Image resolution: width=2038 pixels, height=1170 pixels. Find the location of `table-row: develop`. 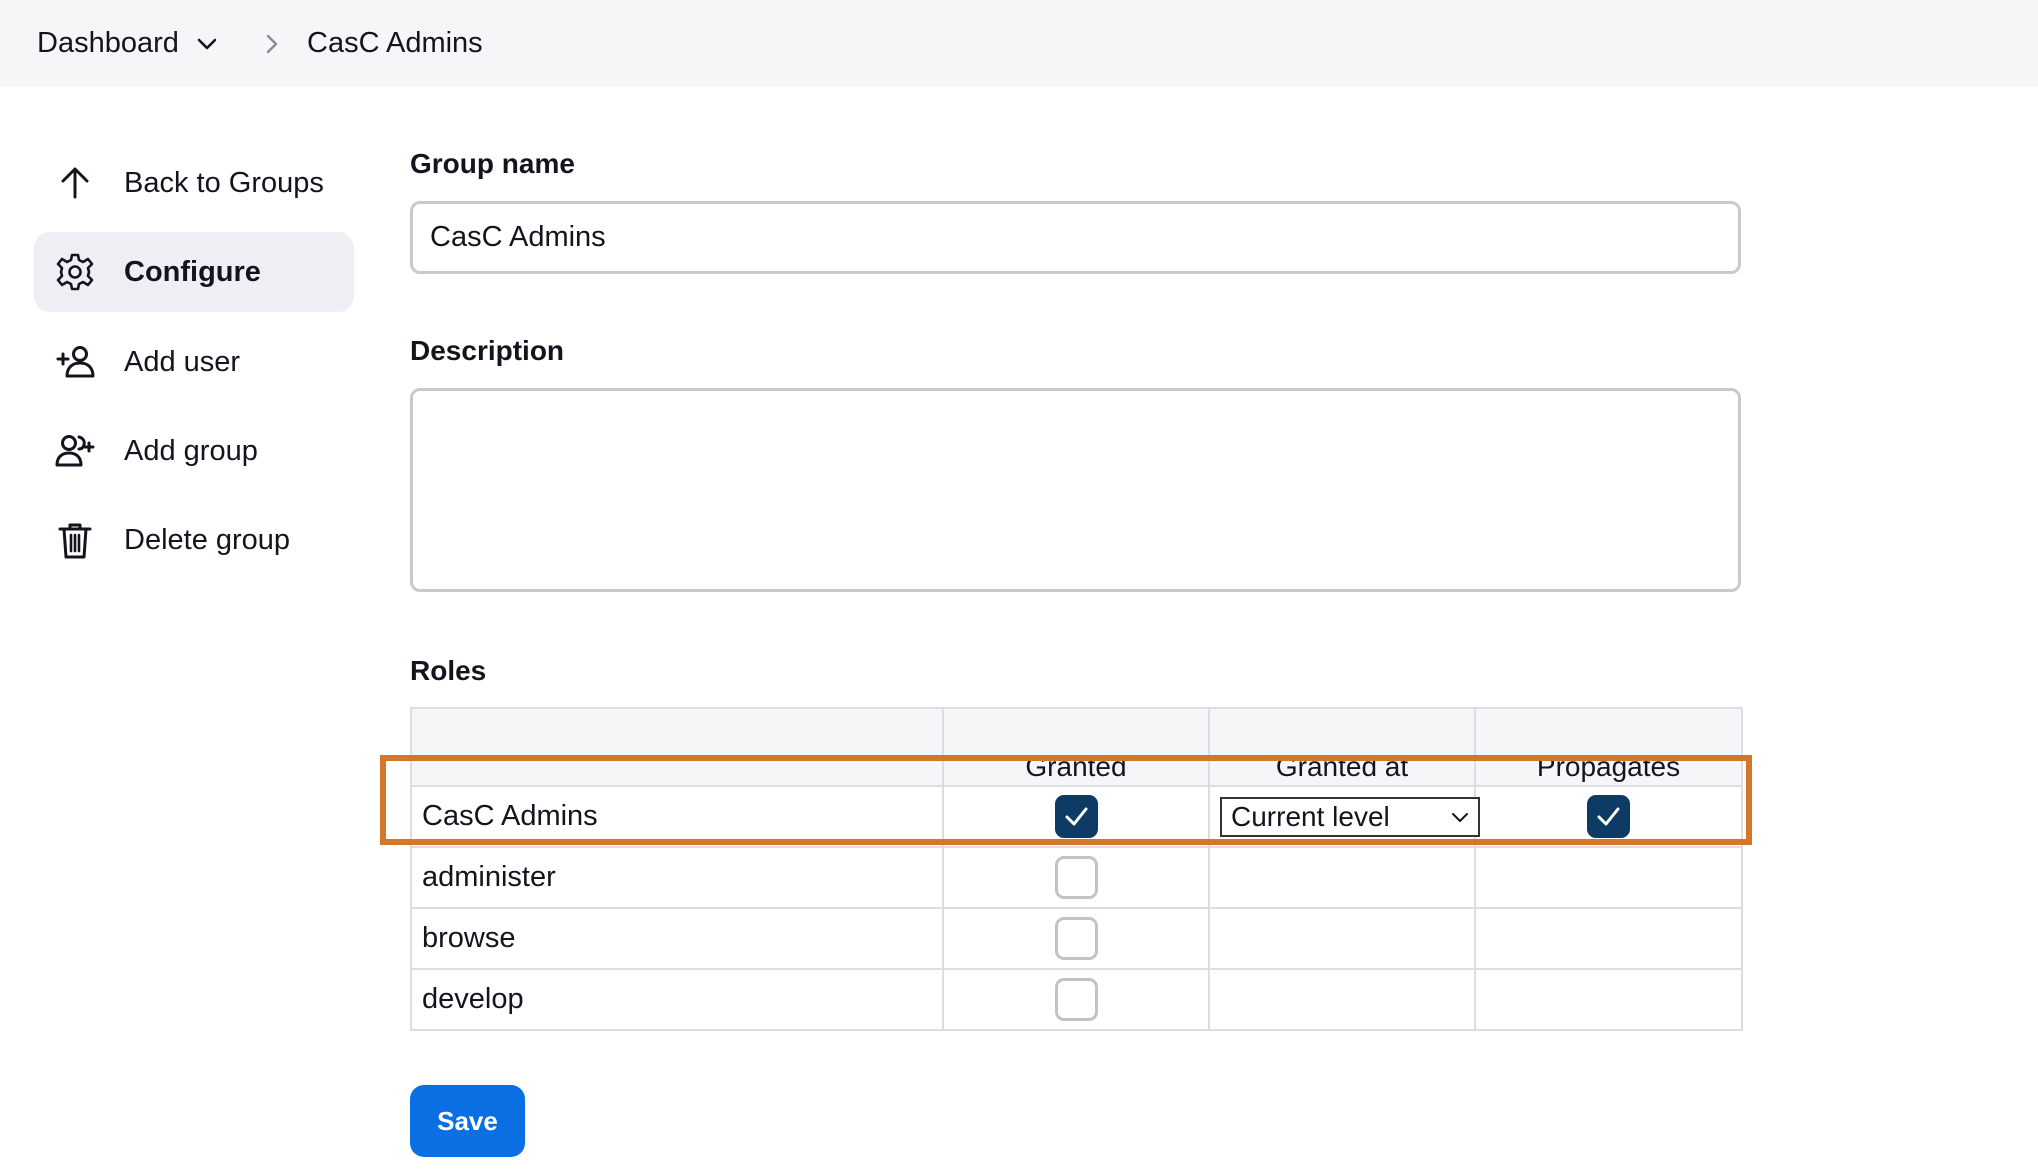

table-row: develop is located at coordinates (1076, 999).